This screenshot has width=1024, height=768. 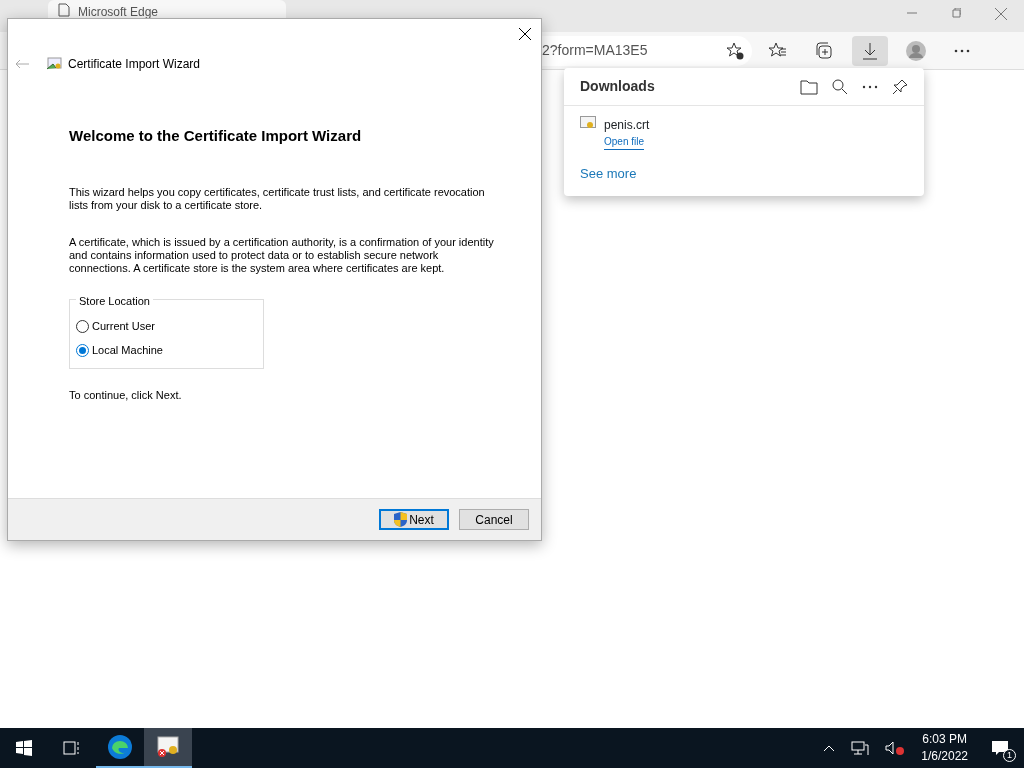 What do you see at coordinates (54, 64) in the screenshot?
I see `certificate-wizard-icon` at bounding box center [54, 64].